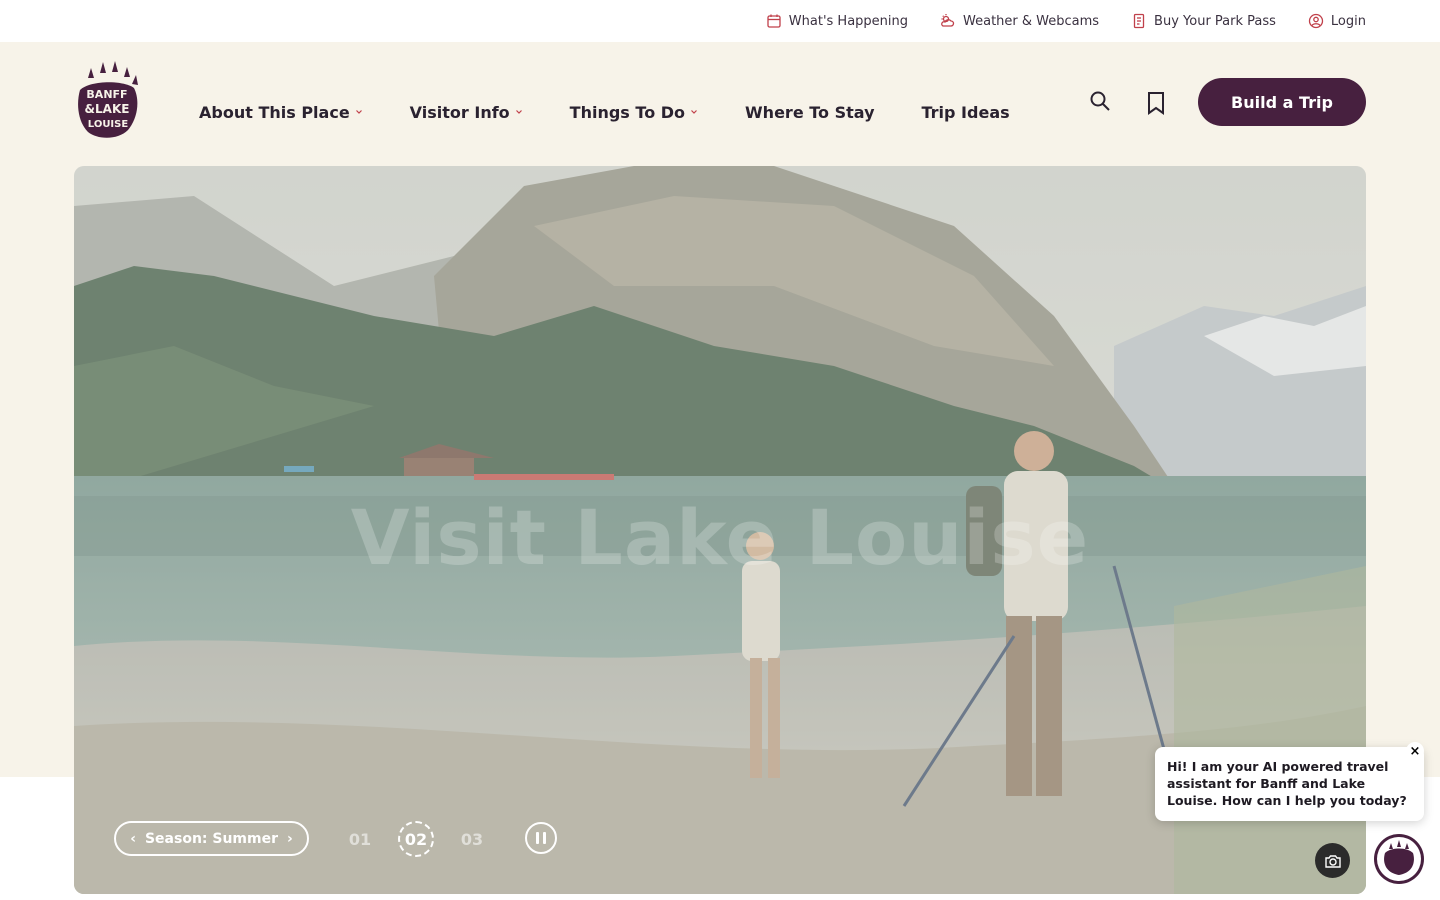 This screenshot has width=1440, height=900. I want to click on chevron-right-icon: ›, so click(290, 838).